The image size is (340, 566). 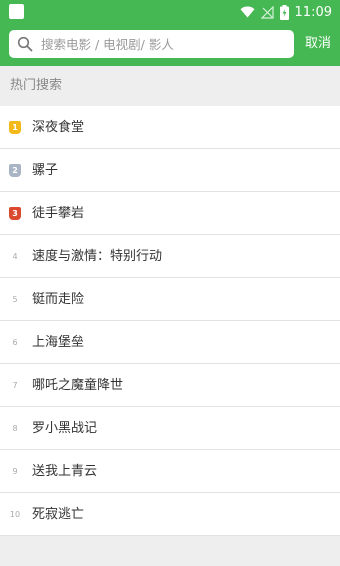 I want to click on list-item: 10 死寂逃亡, so click(x=170, y=514).